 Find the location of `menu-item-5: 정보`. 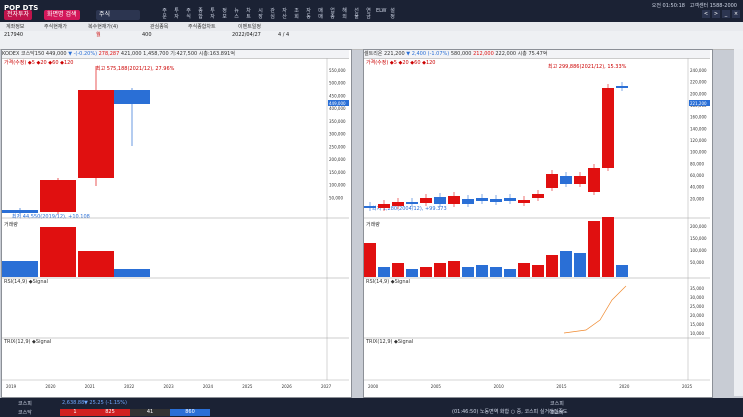

menu-item-5: 정보 is located at coordinates (224, 14).